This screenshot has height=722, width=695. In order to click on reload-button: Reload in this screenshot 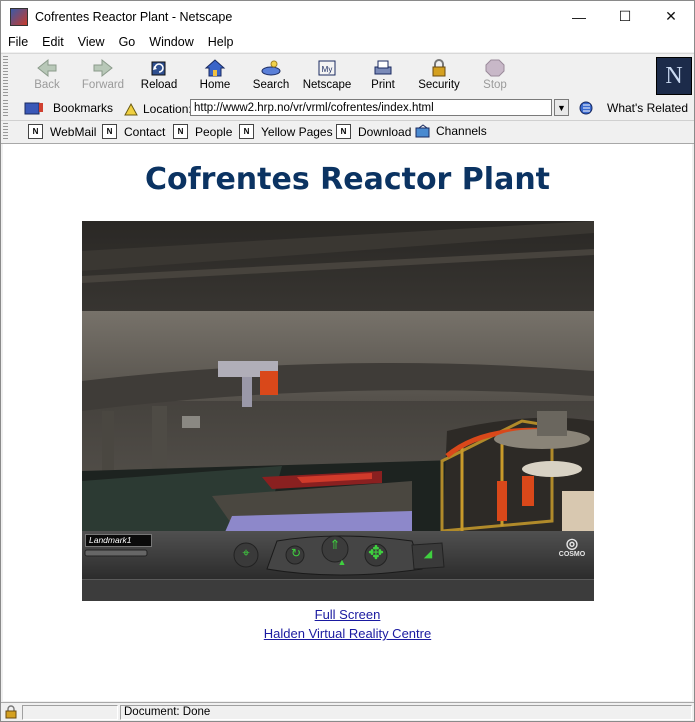, I will do `click(159, 76)`.